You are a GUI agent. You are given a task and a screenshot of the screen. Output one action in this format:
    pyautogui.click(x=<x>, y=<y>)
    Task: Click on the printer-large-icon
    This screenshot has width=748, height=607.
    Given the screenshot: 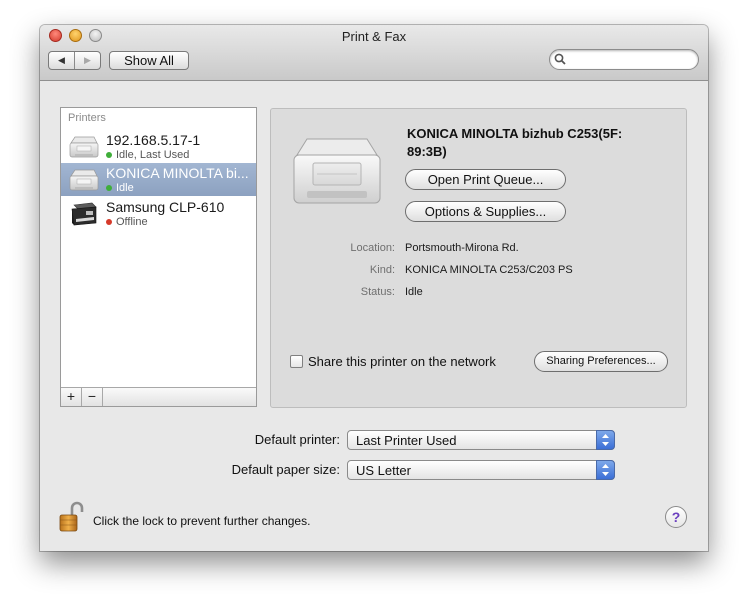 What is the action you would take?
    pyautogui.click(x=337, y=171)
    